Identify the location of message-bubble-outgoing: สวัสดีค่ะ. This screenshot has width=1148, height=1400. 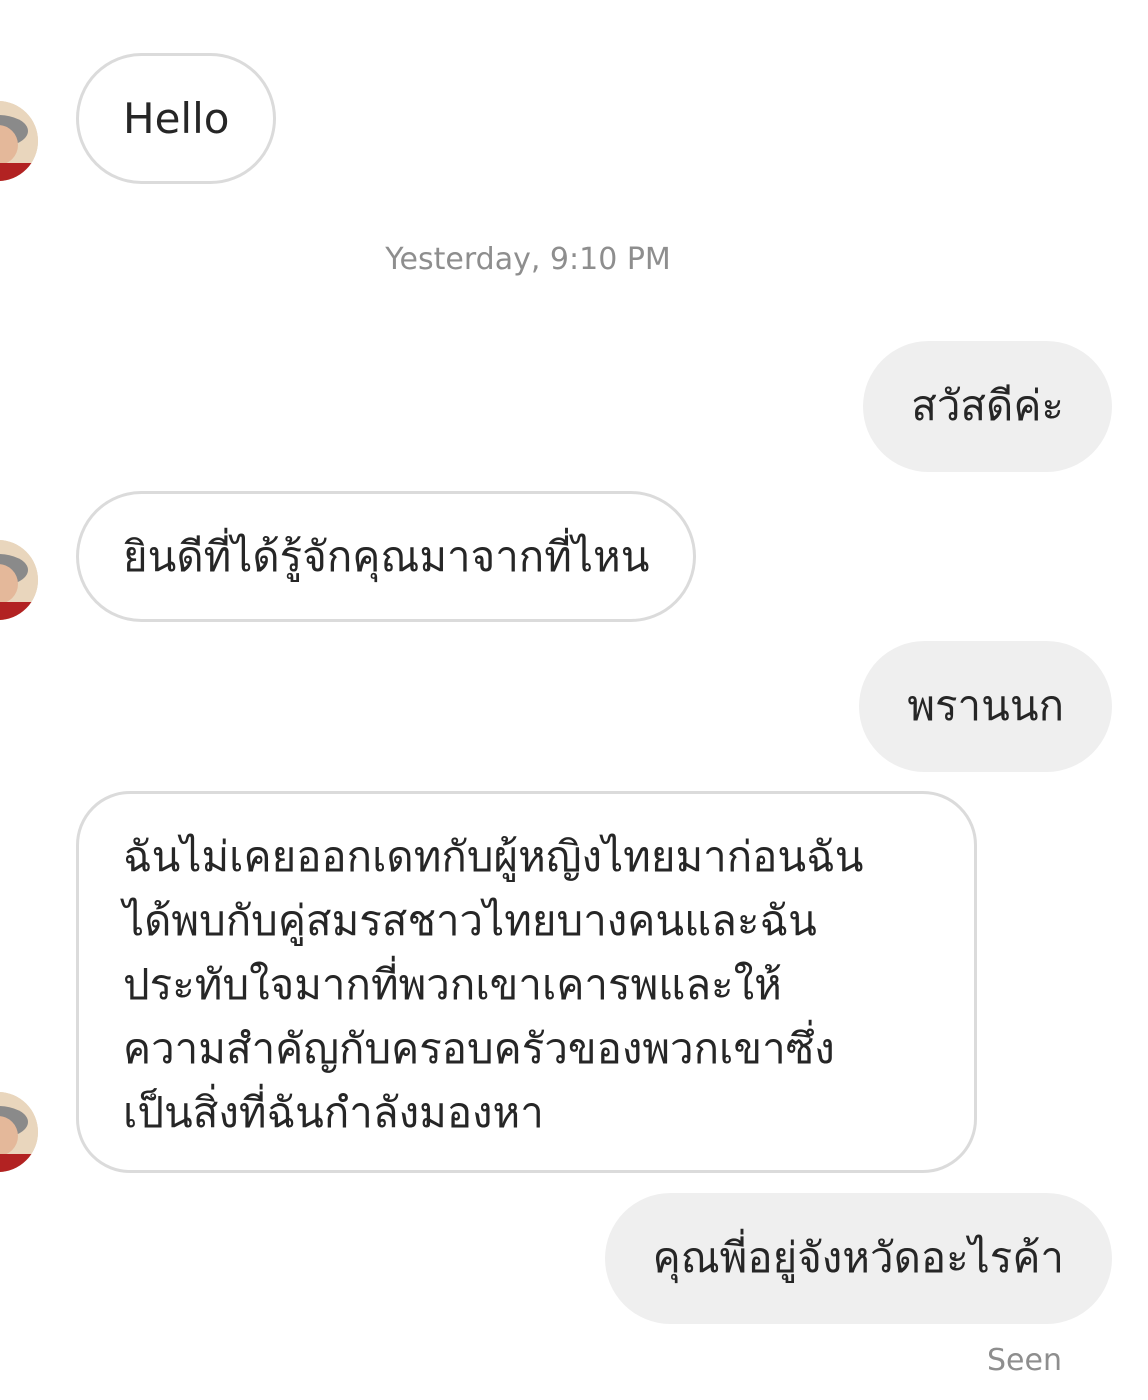
(987, 406).